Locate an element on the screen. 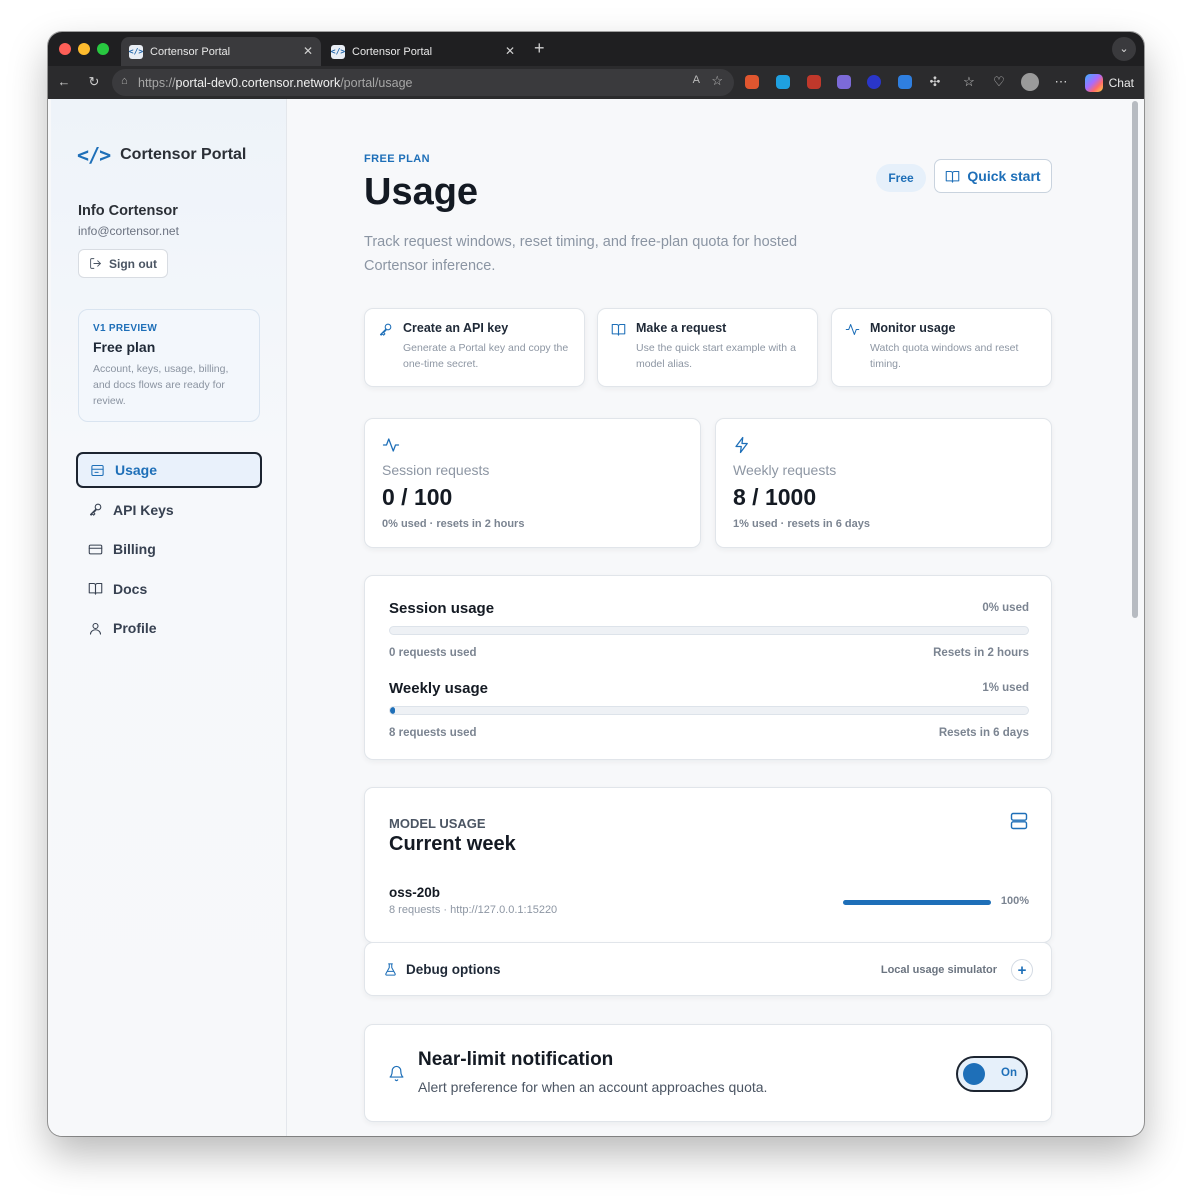  sign-out-button: Sign out is located at coordinates (123, 263).